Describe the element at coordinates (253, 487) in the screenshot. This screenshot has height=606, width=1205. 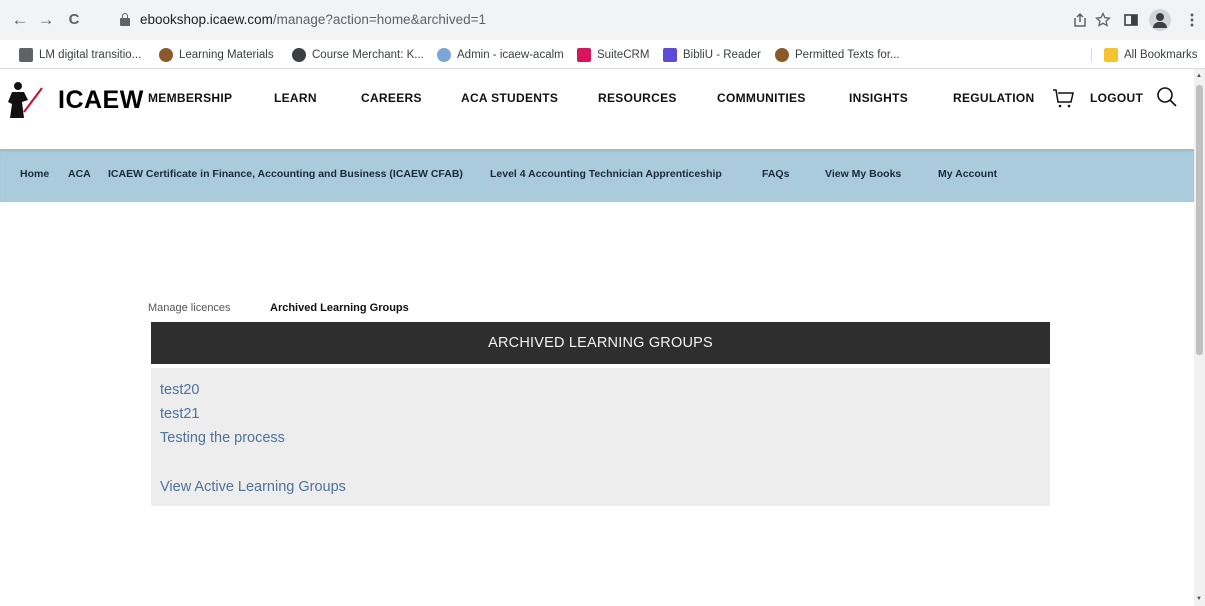
I see `view-active-groups-link: View Active Learning Groups` at that location.